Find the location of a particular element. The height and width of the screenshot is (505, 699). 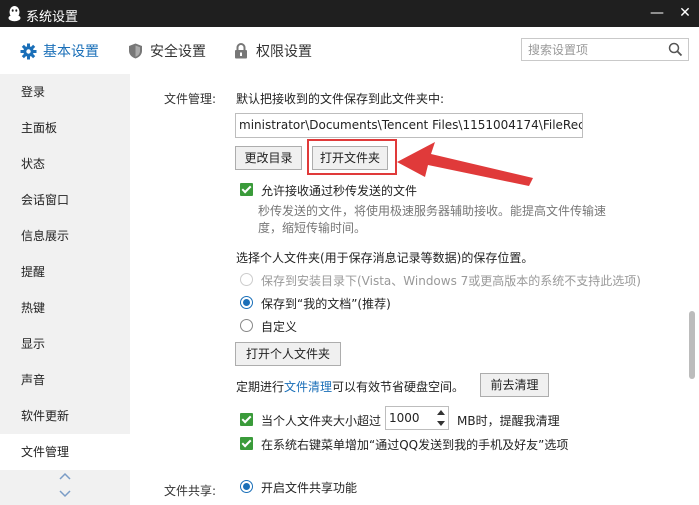

radio-enable-sharing is located at coordinates (246, 486).